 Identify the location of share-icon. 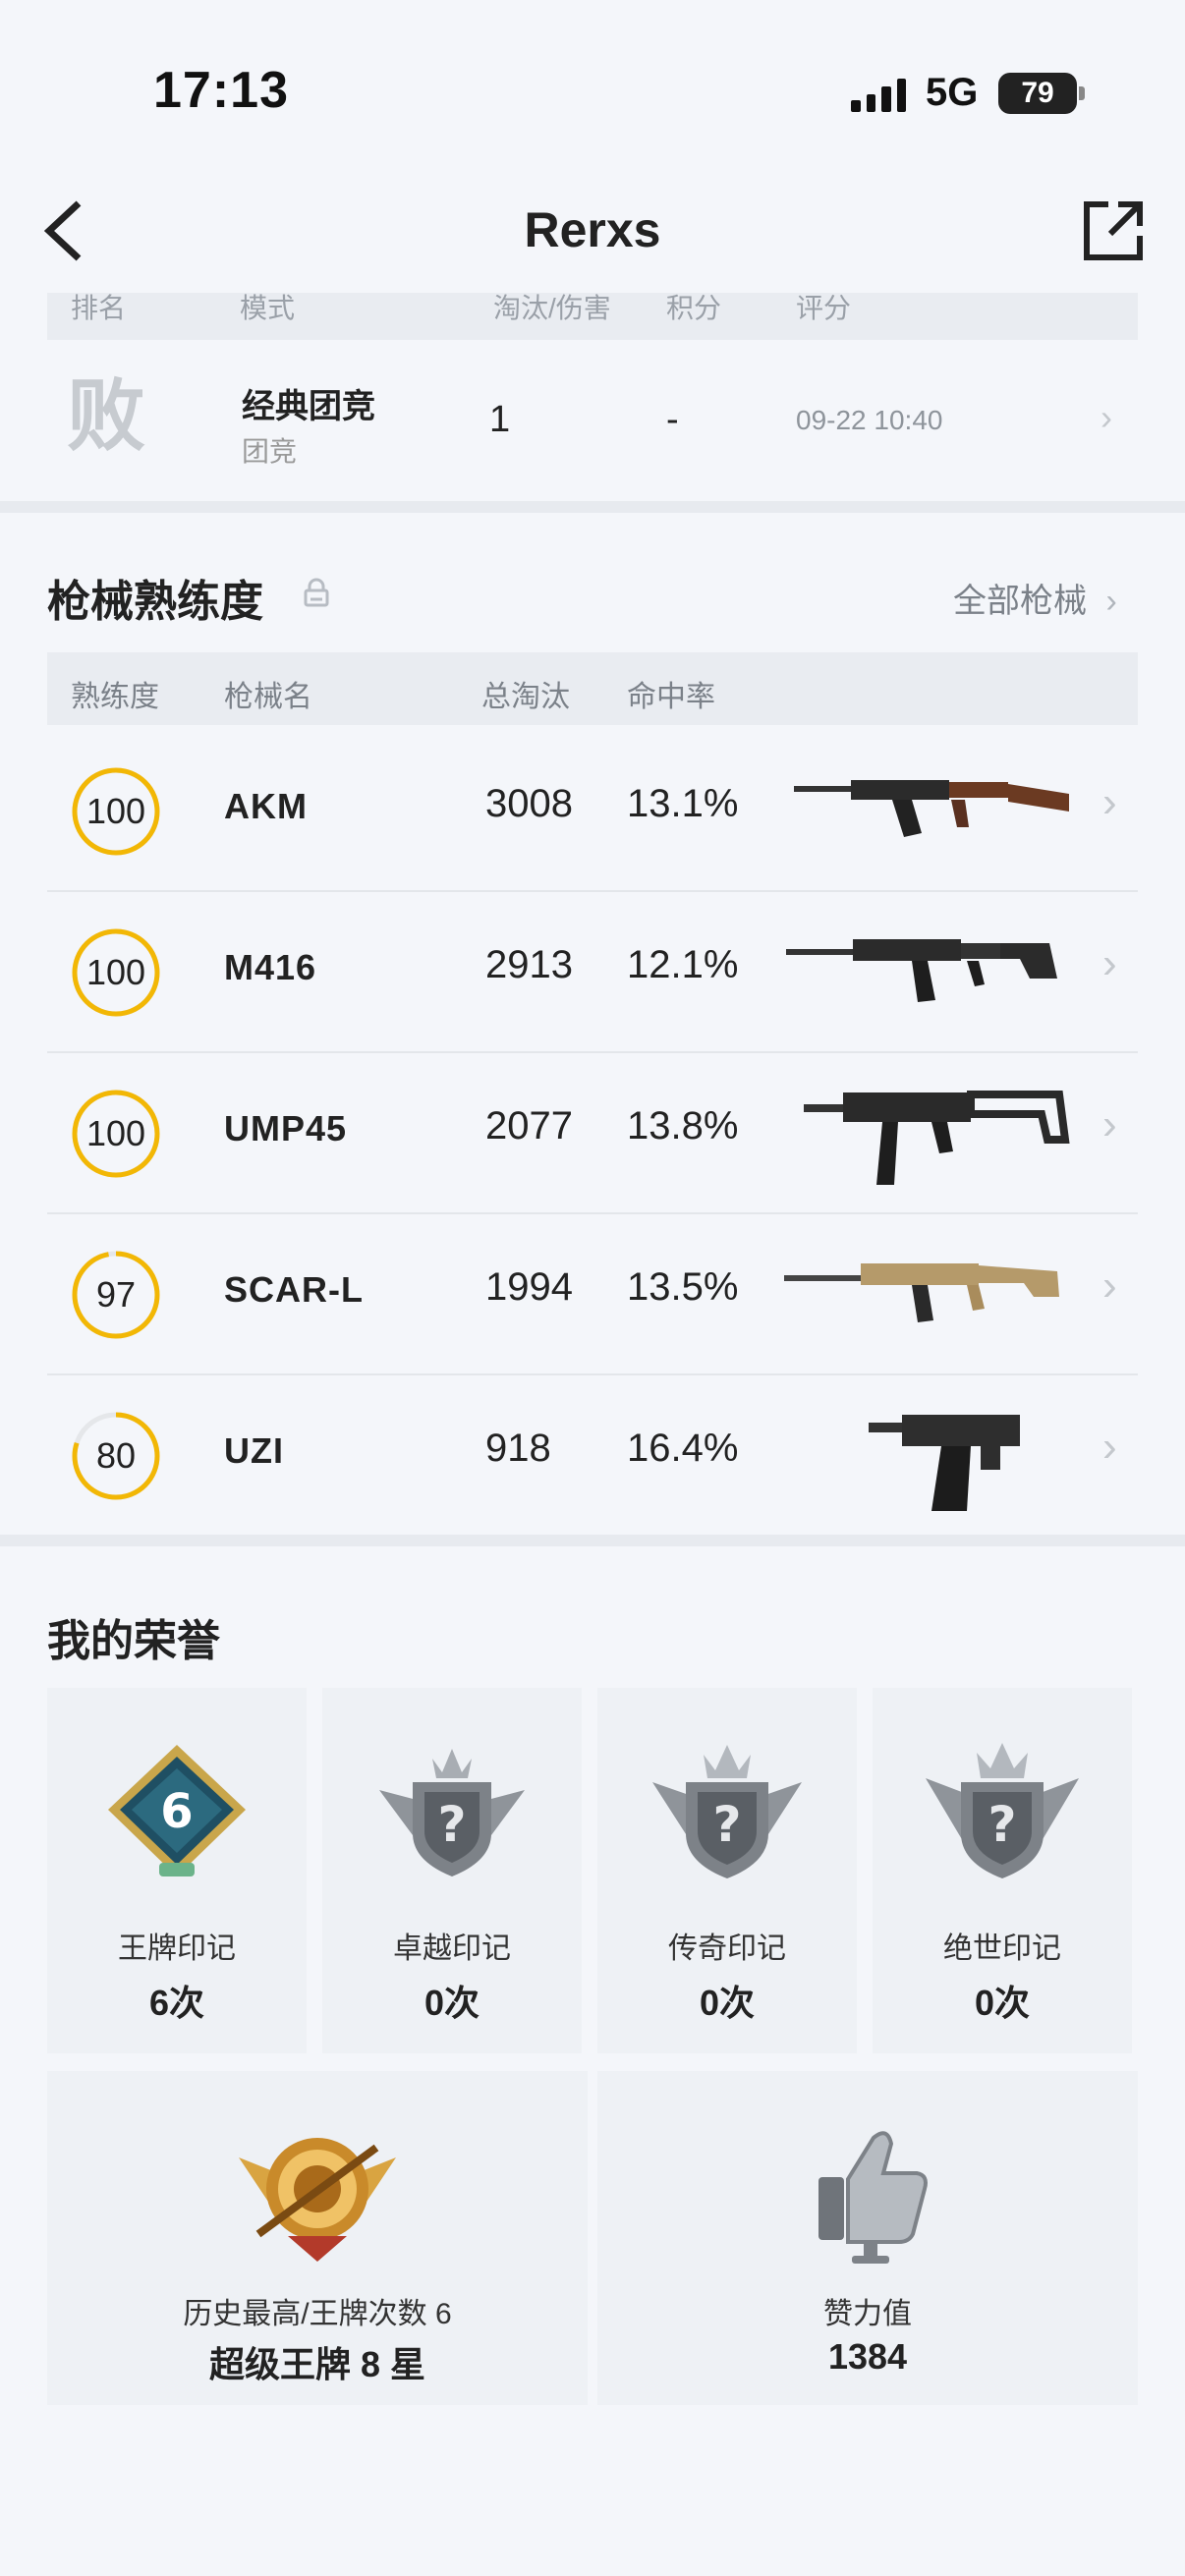
(1114, 230).